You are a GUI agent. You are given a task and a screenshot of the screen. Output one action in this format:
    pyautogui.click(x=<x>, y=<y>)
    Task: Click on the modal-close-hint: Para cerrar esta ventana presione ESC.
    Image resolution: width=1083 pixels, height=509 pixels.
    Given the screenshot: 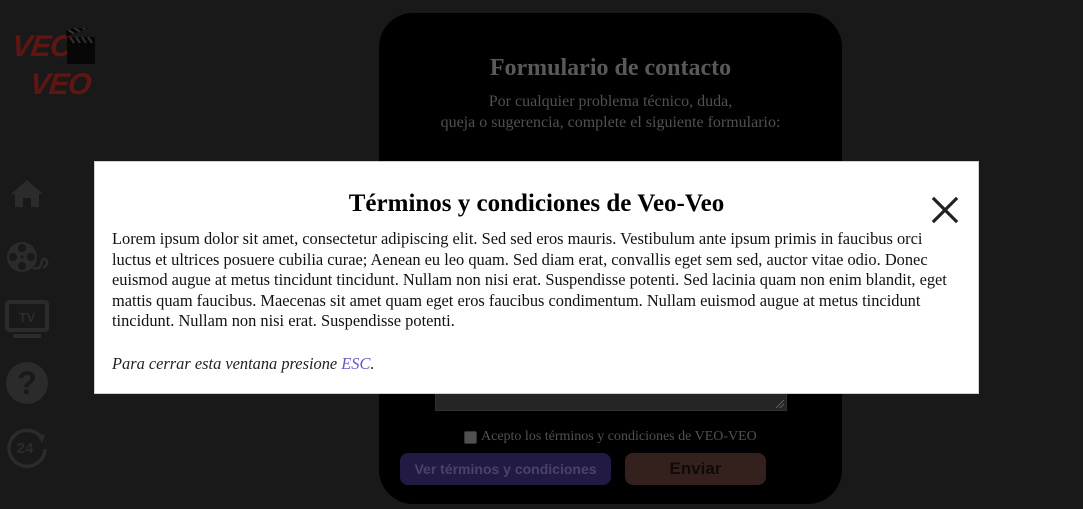 What is the action you would take?
    pyautogui.click(x=243, y=364)
    